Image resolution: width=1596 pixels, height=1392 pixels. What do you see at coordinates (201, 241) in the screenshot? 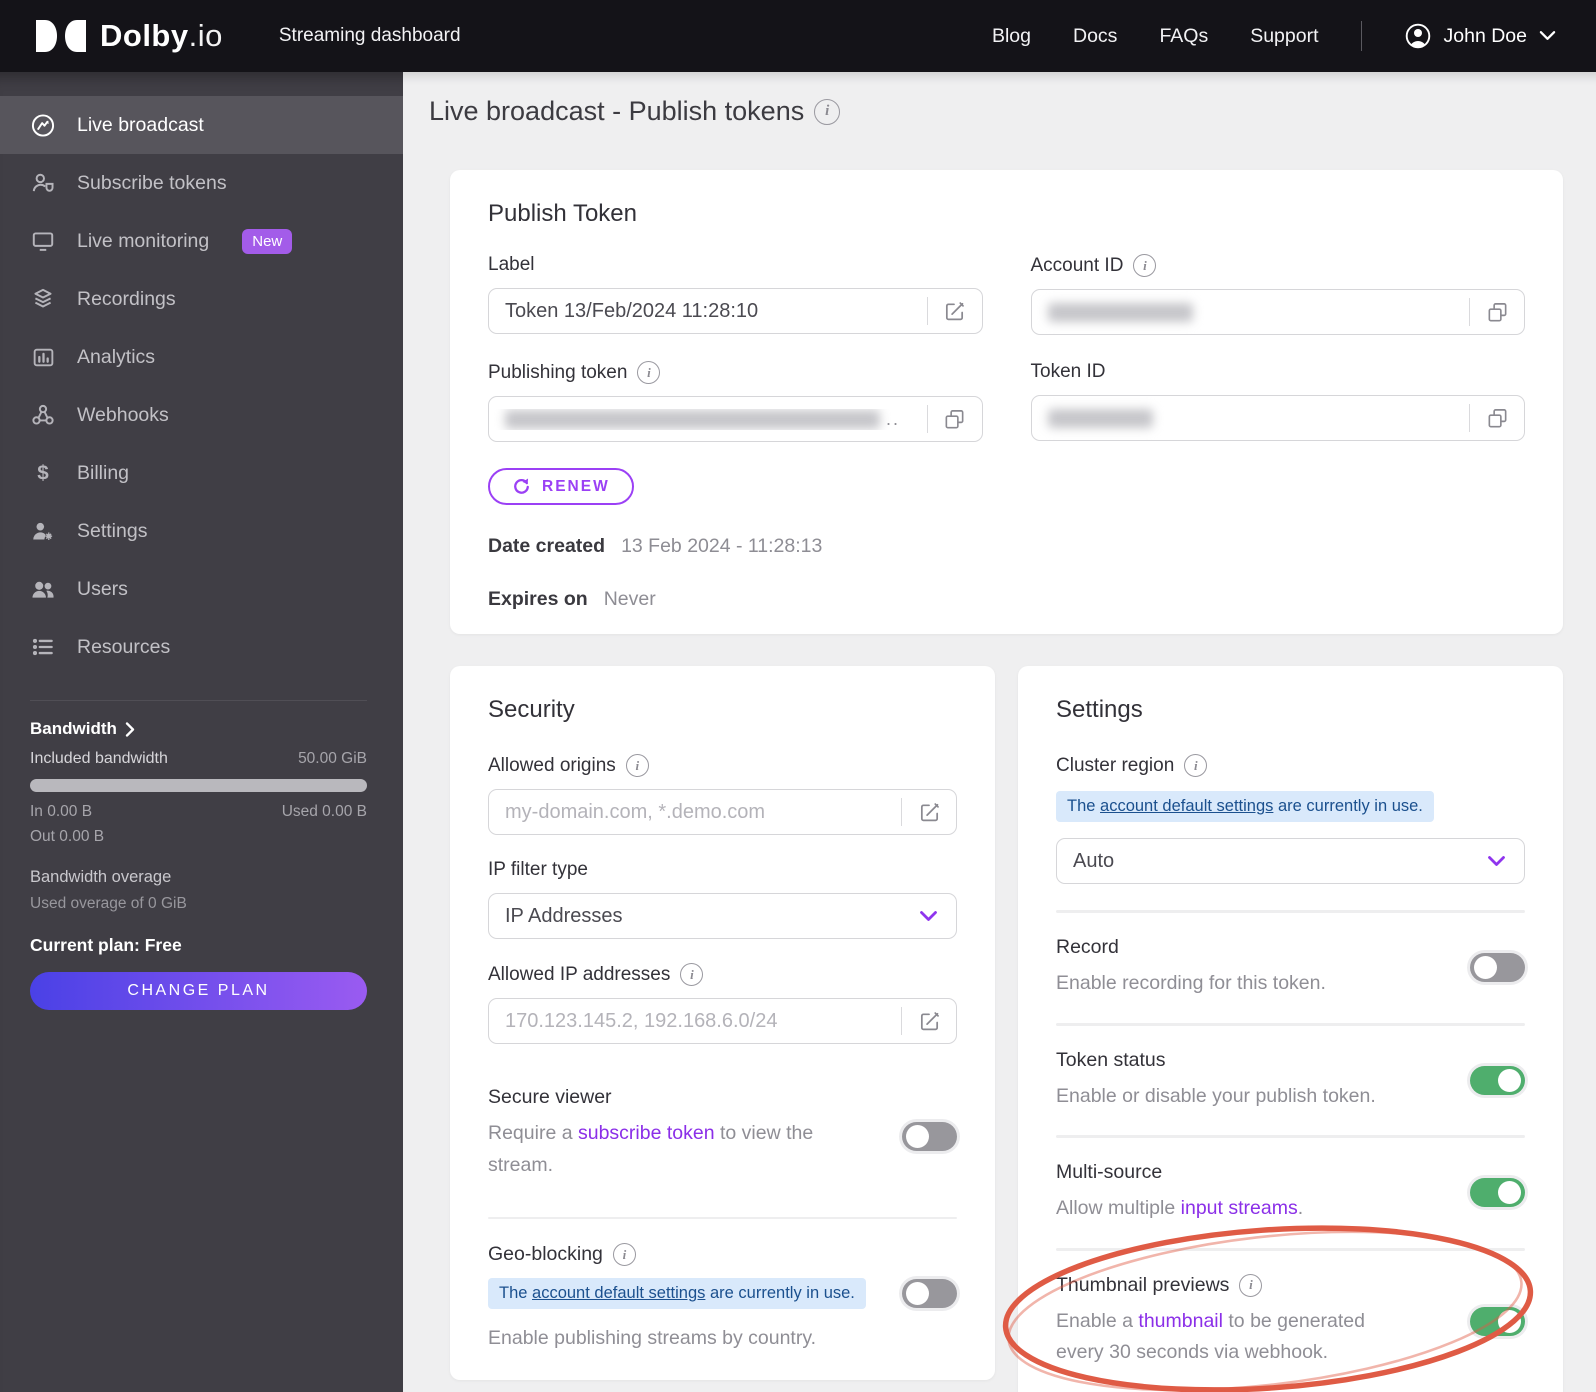
I see `sidebar-item-live-monitoring: Live monitoring New` at bounding box center [201, 241].